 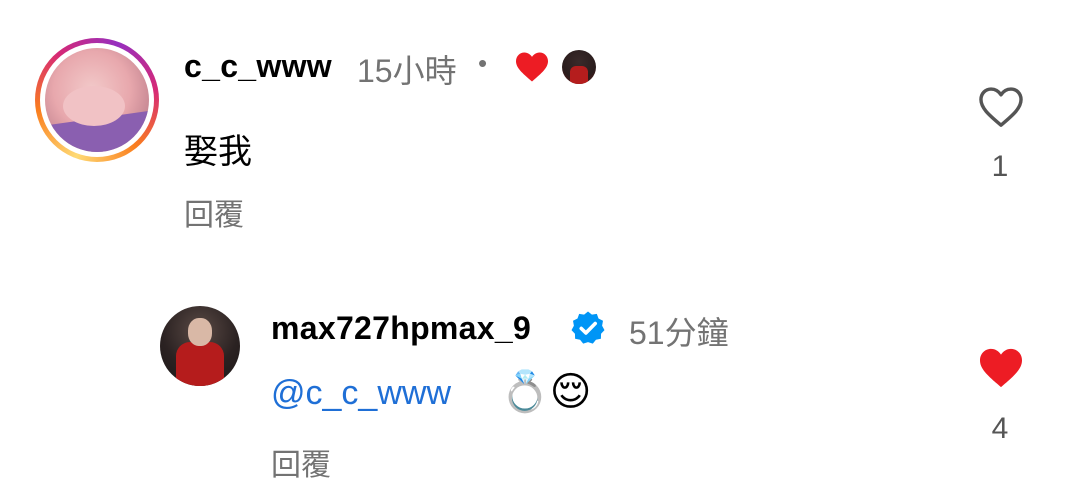 What do you see at coordinates (301, 462) in the screenshot?
I see `reply-button-2: 回覆` at bounding box center [301, 462].